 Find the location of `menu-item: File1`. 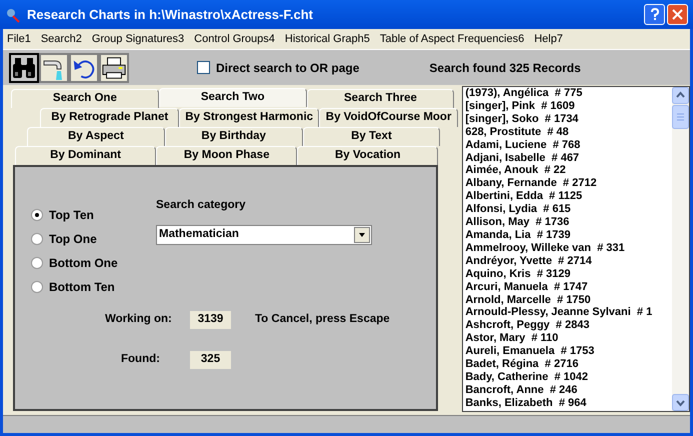

menu-item: File1 is located at coordinates (19, 39).